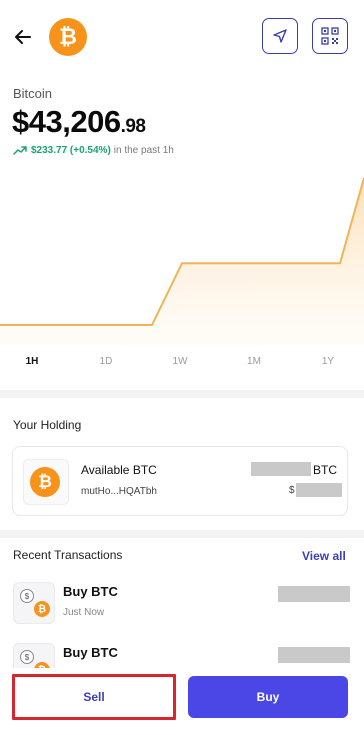  I want to click on back-button, so click(23, 37).